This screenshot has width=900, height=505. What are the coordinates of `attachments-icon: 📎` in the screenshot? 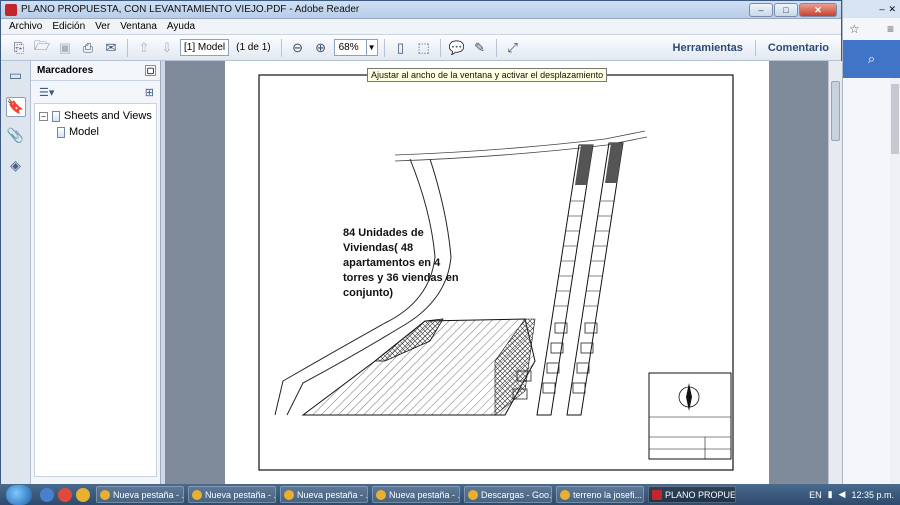 It's located at (16, 137).